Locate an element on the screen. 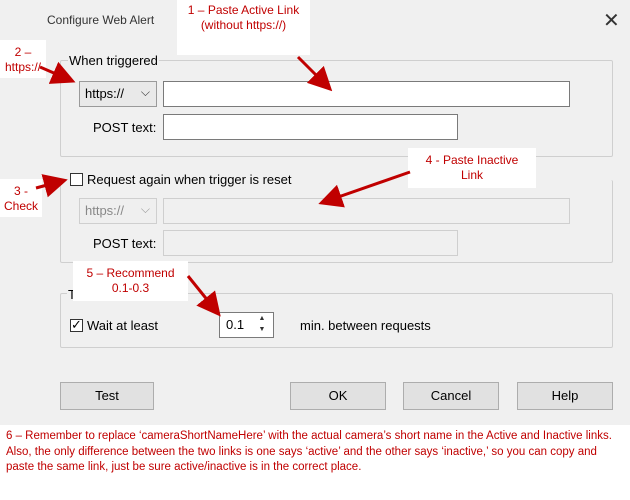 This screenshot has height=500, width=630. wait-suffix-label: min. between requests is located at coordinates (365, 325).